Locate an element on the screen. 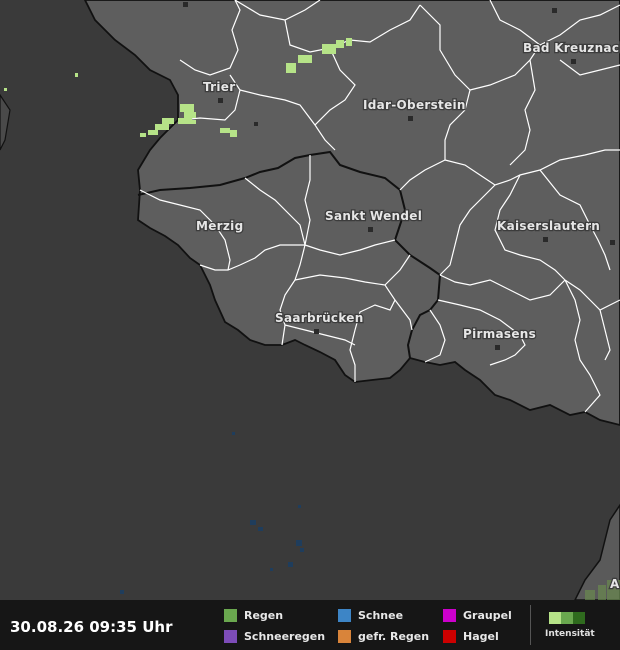 This screenshot has height=650, width=620. city-label-trier: Trier is located at coordinates (219, 87).